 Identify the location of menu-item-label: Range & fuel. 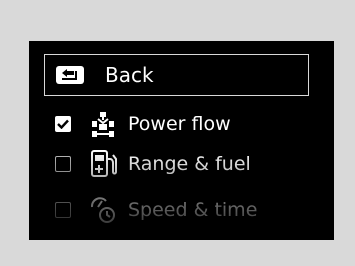
(189, 164).